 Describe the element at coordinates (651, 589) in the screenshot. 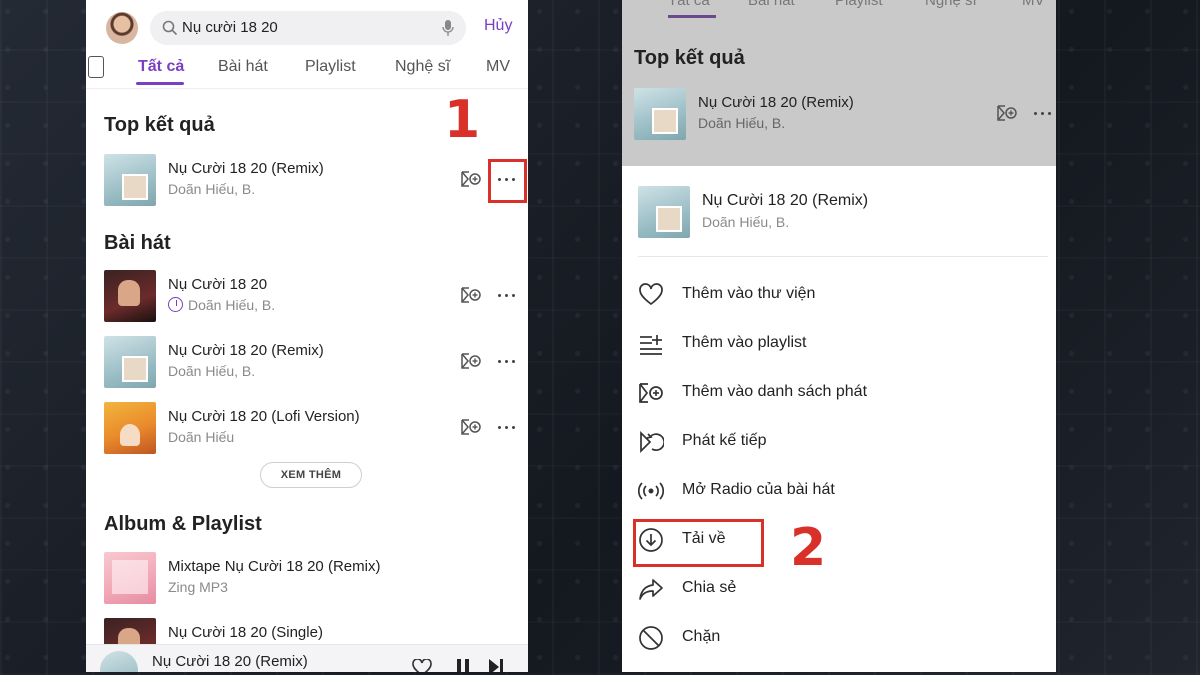

I see `share-icon` at that location.